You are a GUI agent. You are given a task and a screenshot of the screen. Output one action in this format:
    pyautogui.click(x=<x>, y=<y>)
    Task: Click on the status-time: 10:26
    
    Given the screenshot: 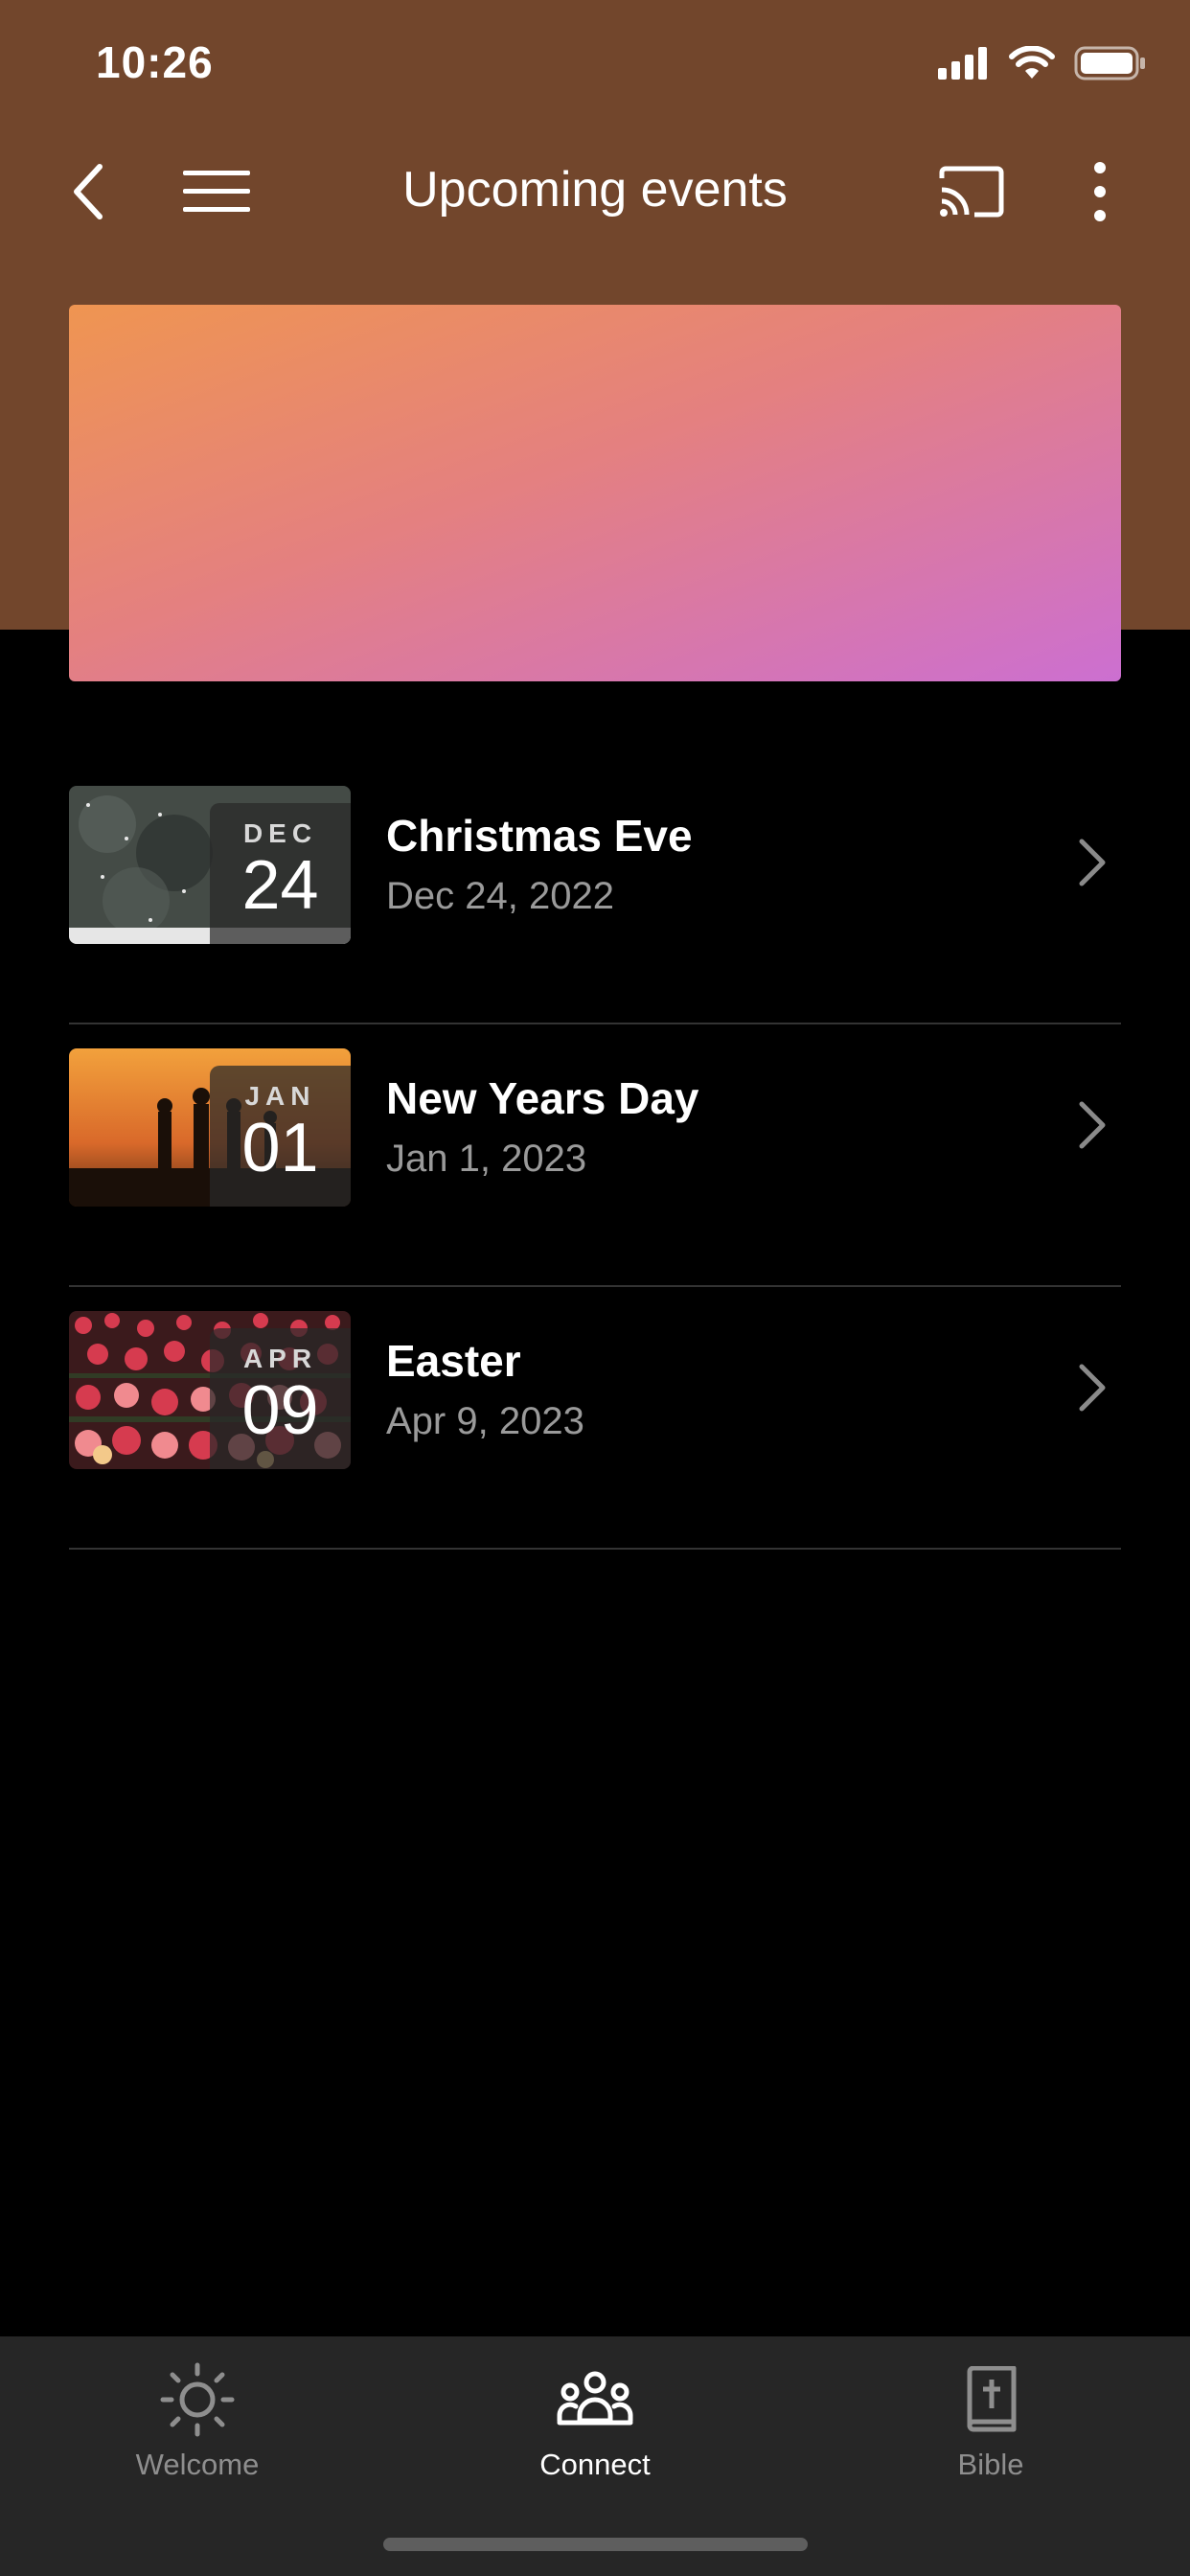 What is the action you would take?
    pyautogui.click(x=155, y=62)
    